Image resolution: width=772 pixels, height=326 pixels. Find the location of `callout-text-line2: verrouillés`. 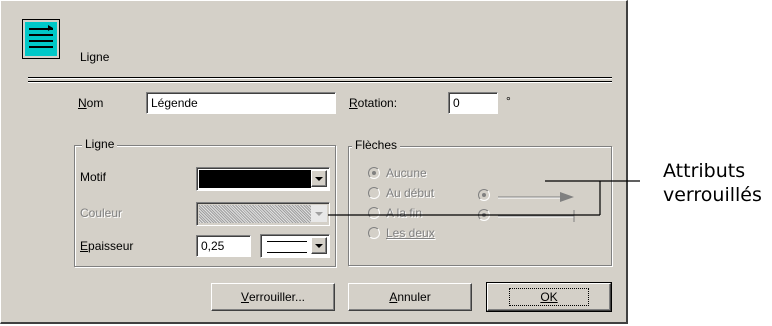

callout-text-line2: verrouillés is located at coordinates (712, 195).